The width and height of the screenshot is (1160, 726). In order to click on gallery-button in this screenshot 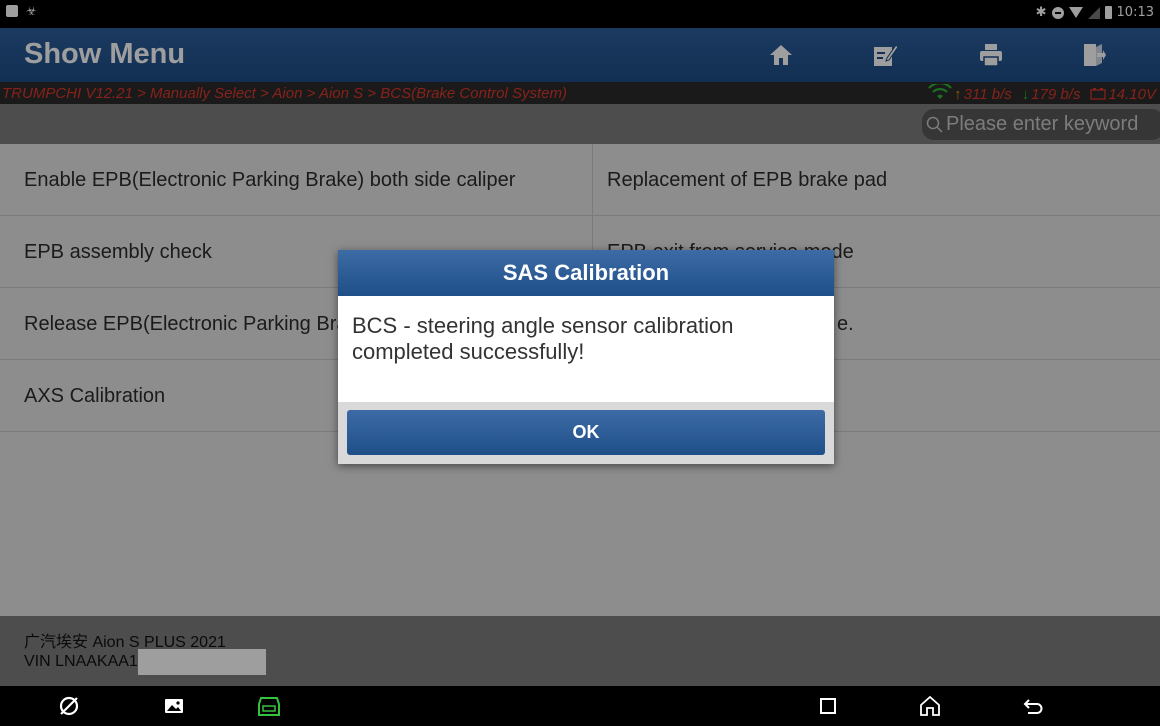, I will do `click(174, 706)`.